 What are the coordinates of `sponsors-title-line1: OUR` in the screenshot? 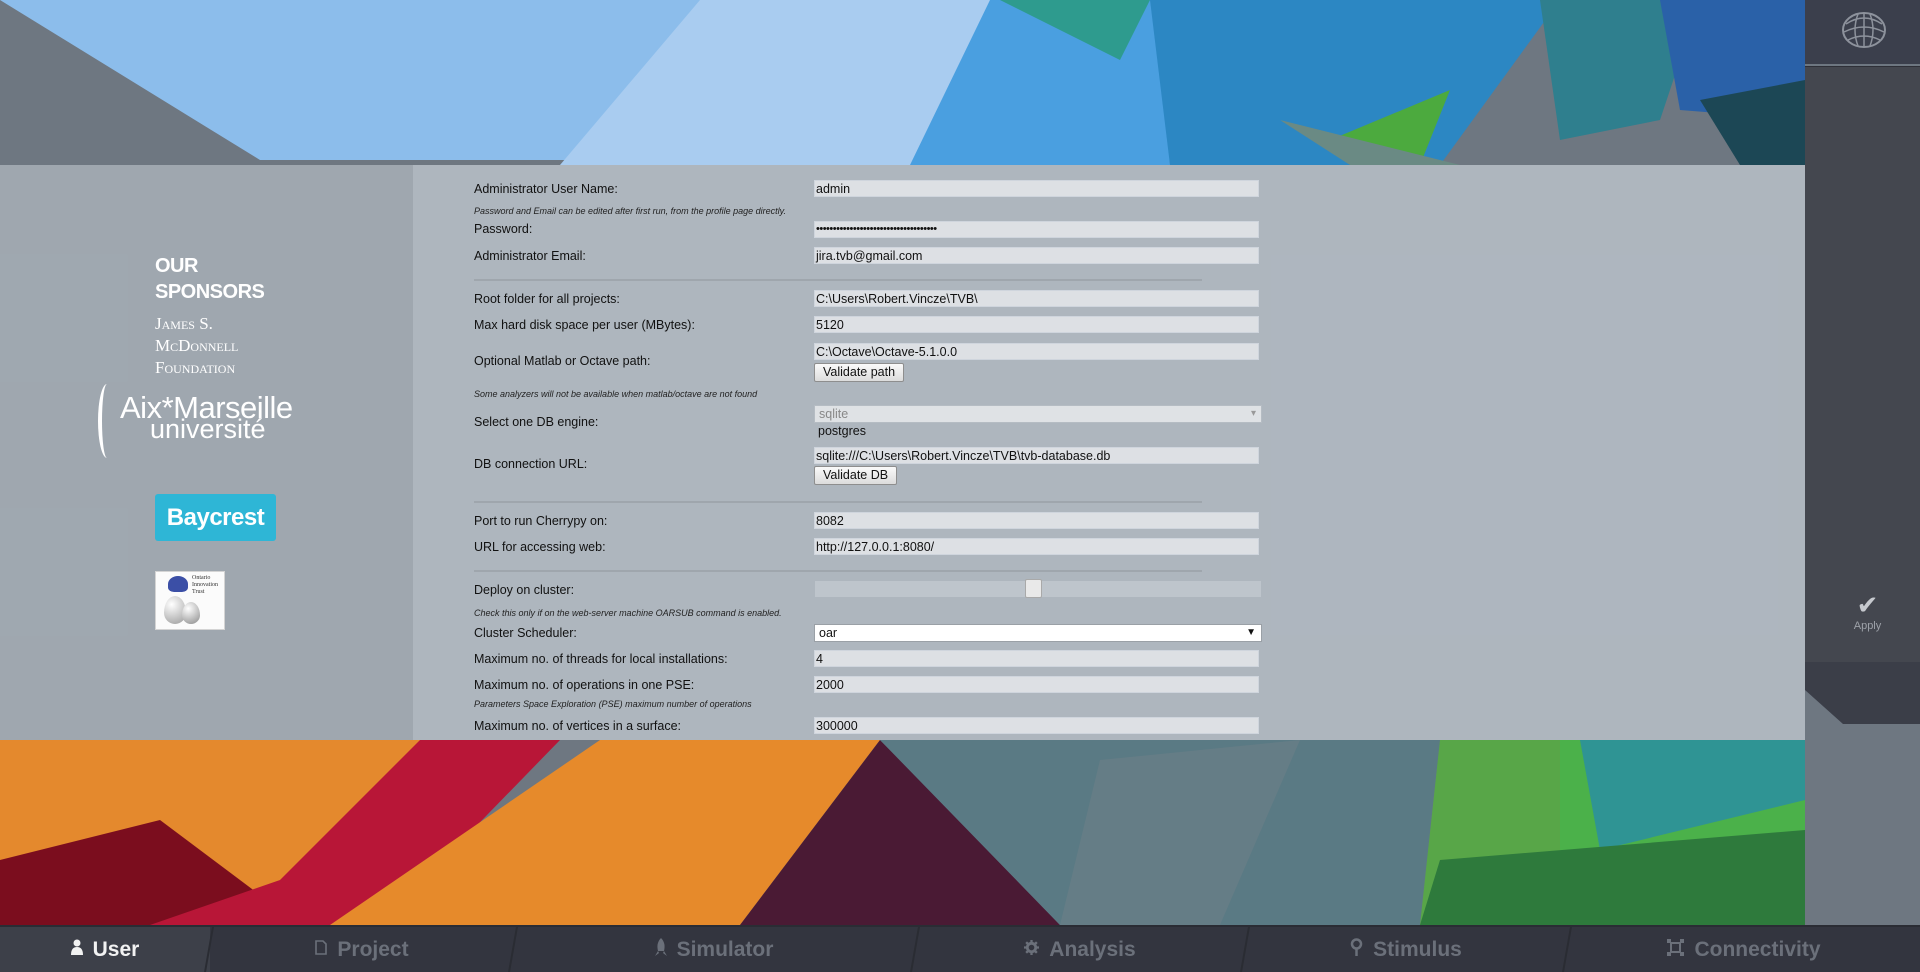 It's located at (176, 266).